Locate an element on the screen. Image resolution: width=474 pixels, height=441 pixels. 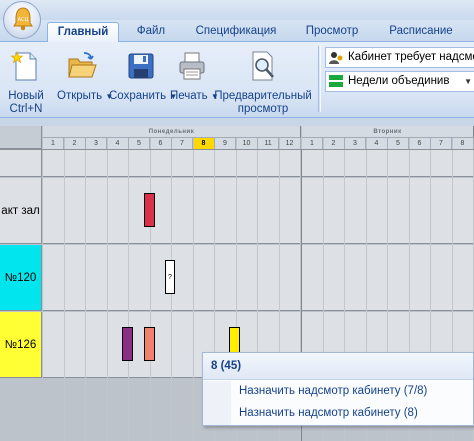
save-button: Сохранить ▼ is located at coordinates (143, 76).